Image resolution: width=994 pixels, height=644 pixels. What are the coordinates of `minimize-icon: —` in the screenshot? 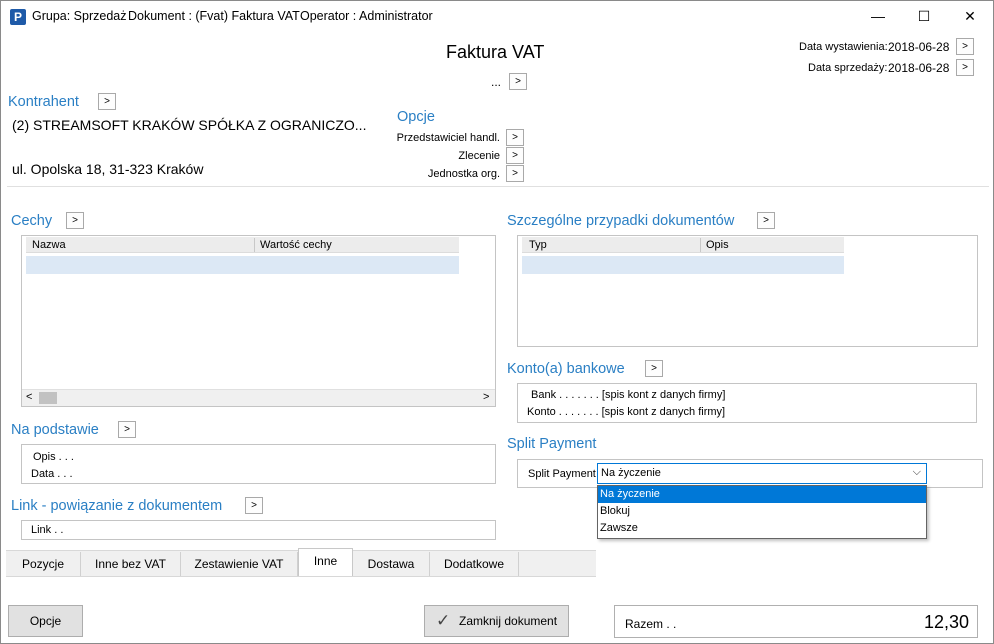 It's located at (878, 16).